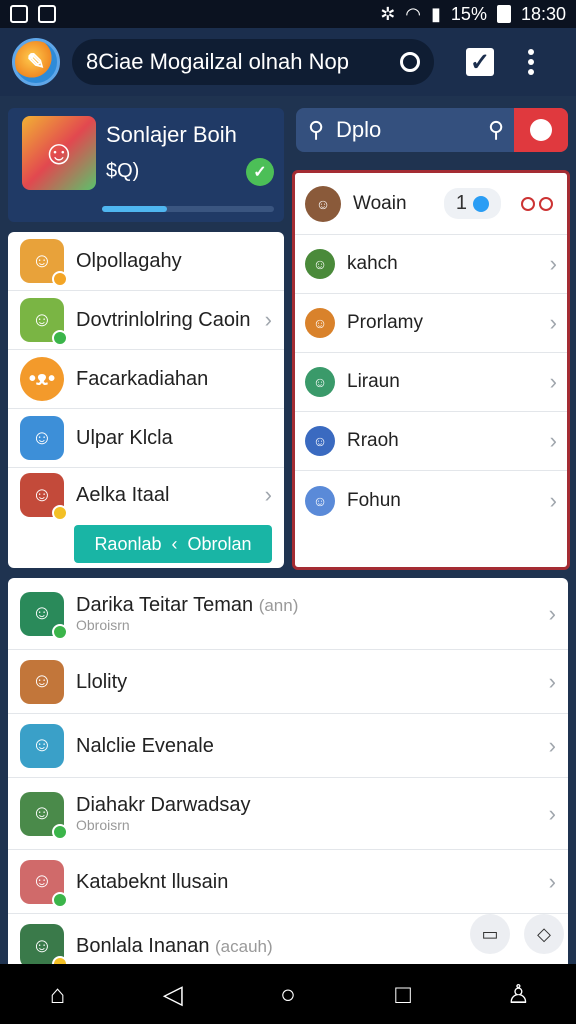 This screenshot has width=576, height=1024. What do you see at coordinates (431, 500) in the screenshot?
I see `list-item: ☺ Fohun ›` at bounding box center [431, 500].